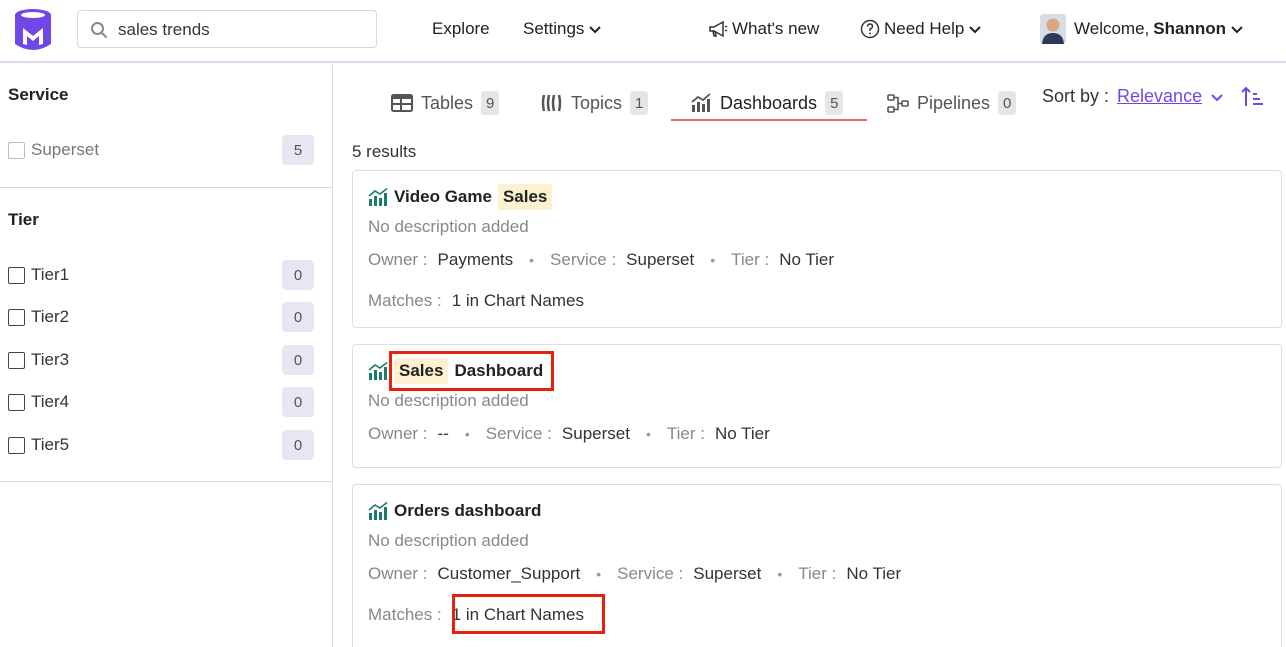 Image resolution: width=1286 pixels, height=647 pixels. Describe the element at coordinates (517, 300) in the screenshot. I see `matches-value: 1 in Chart Names` at that location.